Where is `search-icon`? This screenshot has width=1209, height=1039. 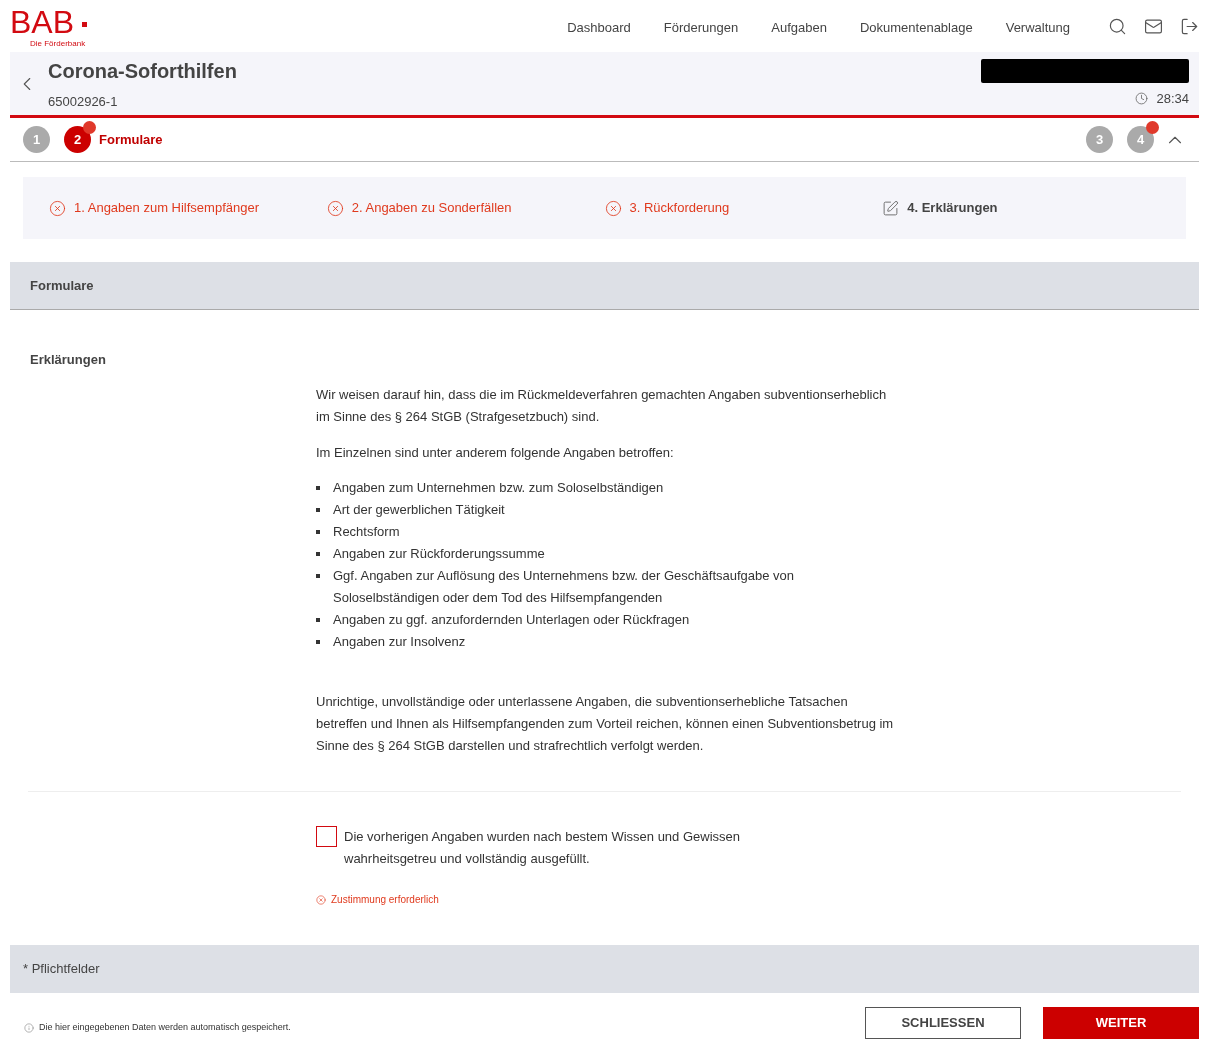
search-icon is located at coordinates (1117, 26).